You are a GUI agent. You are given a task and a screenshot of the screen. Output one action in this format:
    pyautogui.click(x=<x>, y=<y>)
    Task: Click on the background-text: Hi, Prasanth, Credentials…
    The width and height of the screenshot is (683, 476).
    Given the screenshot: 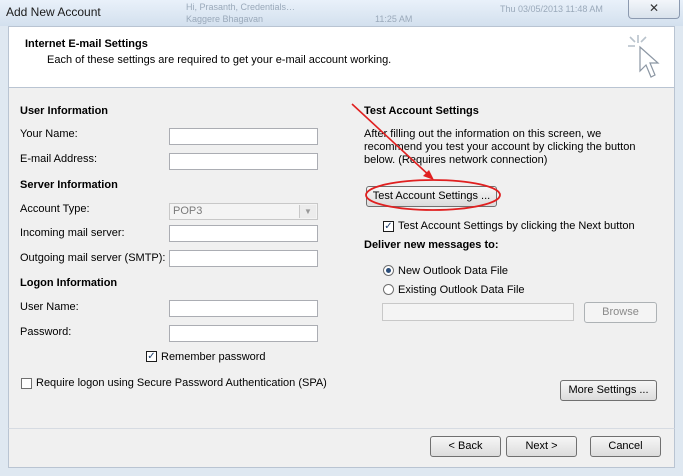 What is the action you would take?
    pyautogui.click(x=241, y=7)
    